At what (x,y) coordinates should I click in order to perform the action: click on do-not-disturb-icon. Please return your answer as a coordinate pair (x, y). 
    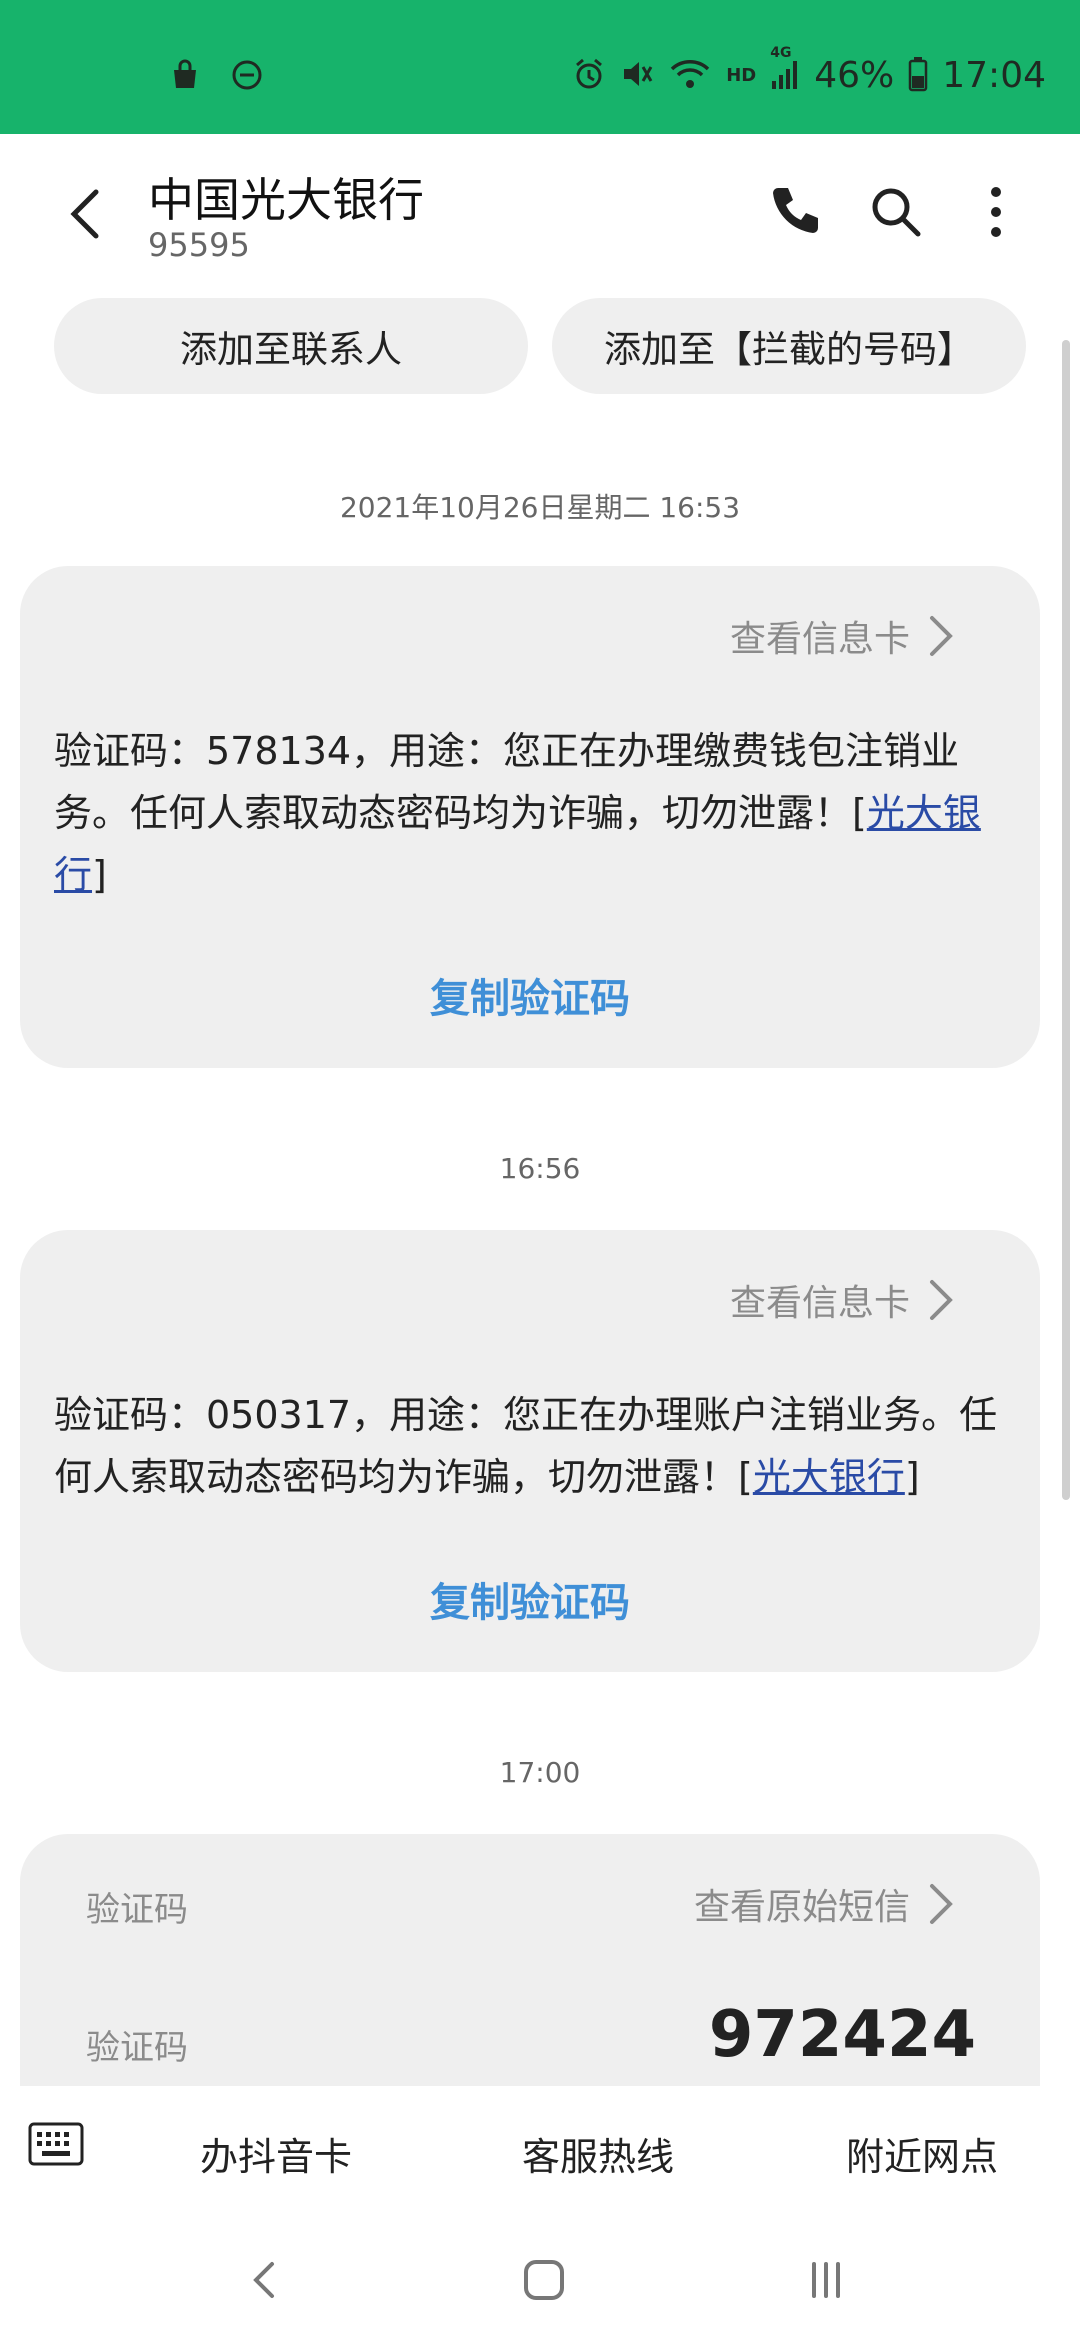
    Looking at the image, I should click on (247, 77).